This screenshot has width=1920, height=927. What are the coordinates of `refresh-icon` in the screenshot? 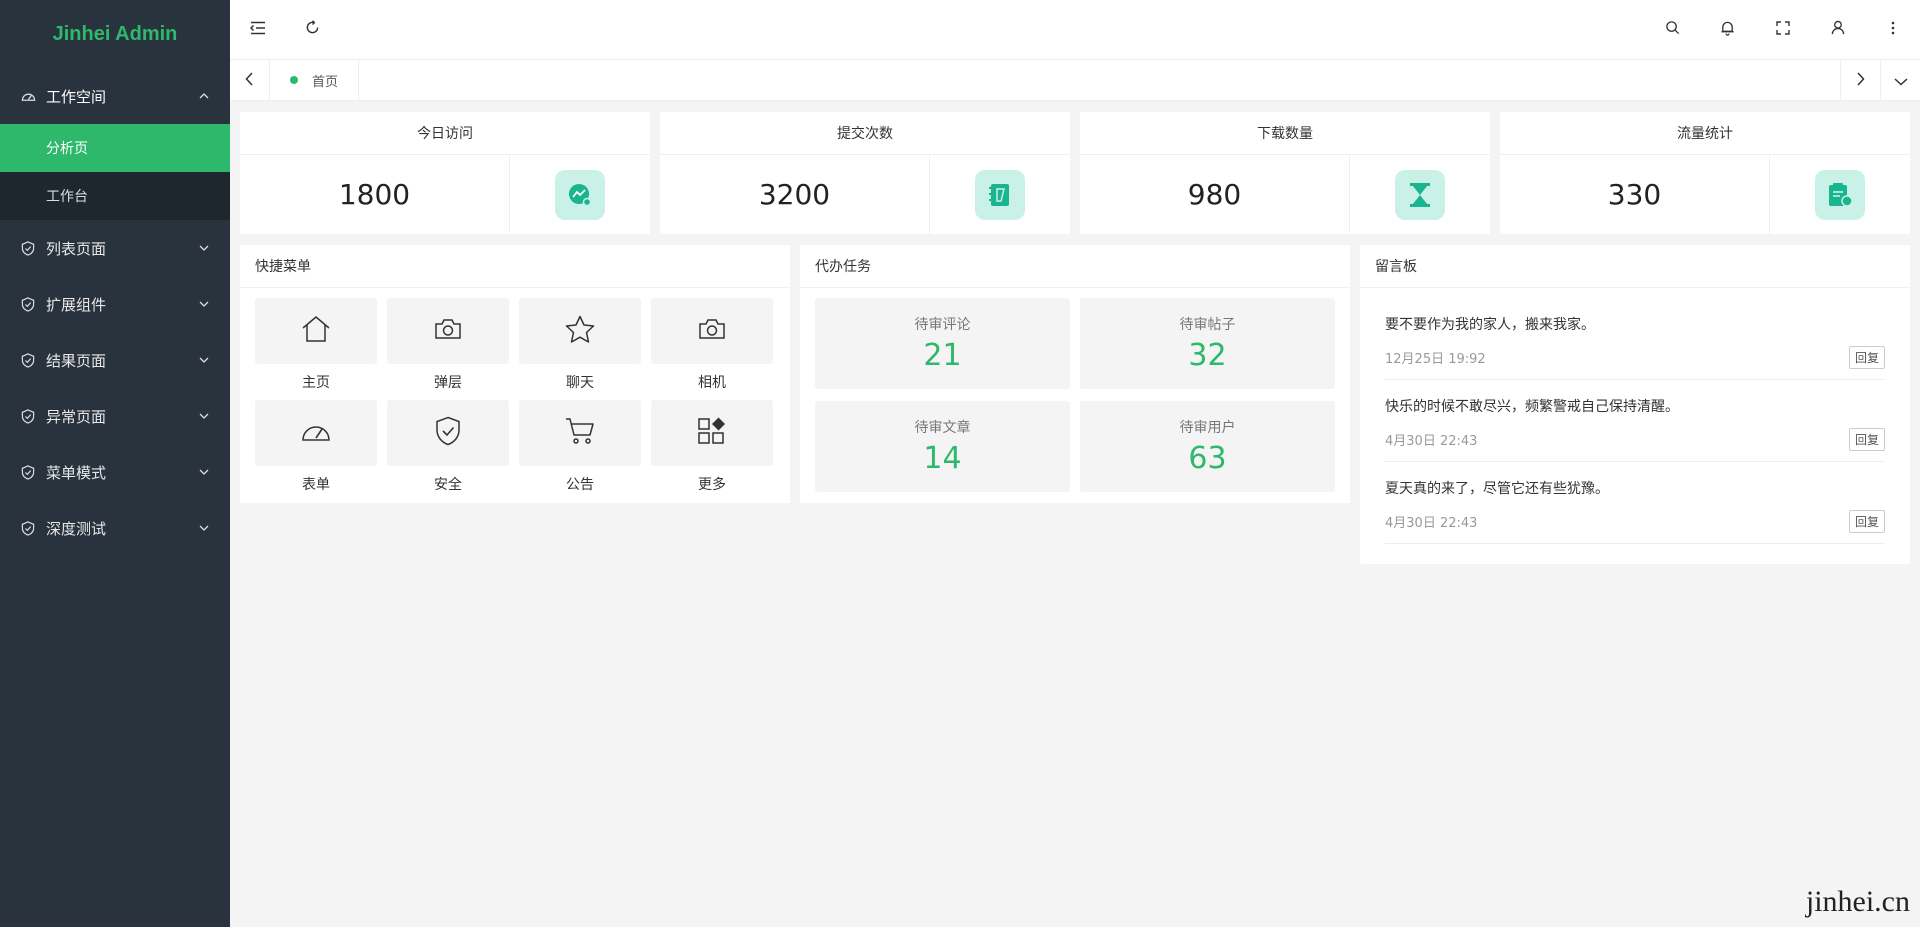 It's located at (312, 29).